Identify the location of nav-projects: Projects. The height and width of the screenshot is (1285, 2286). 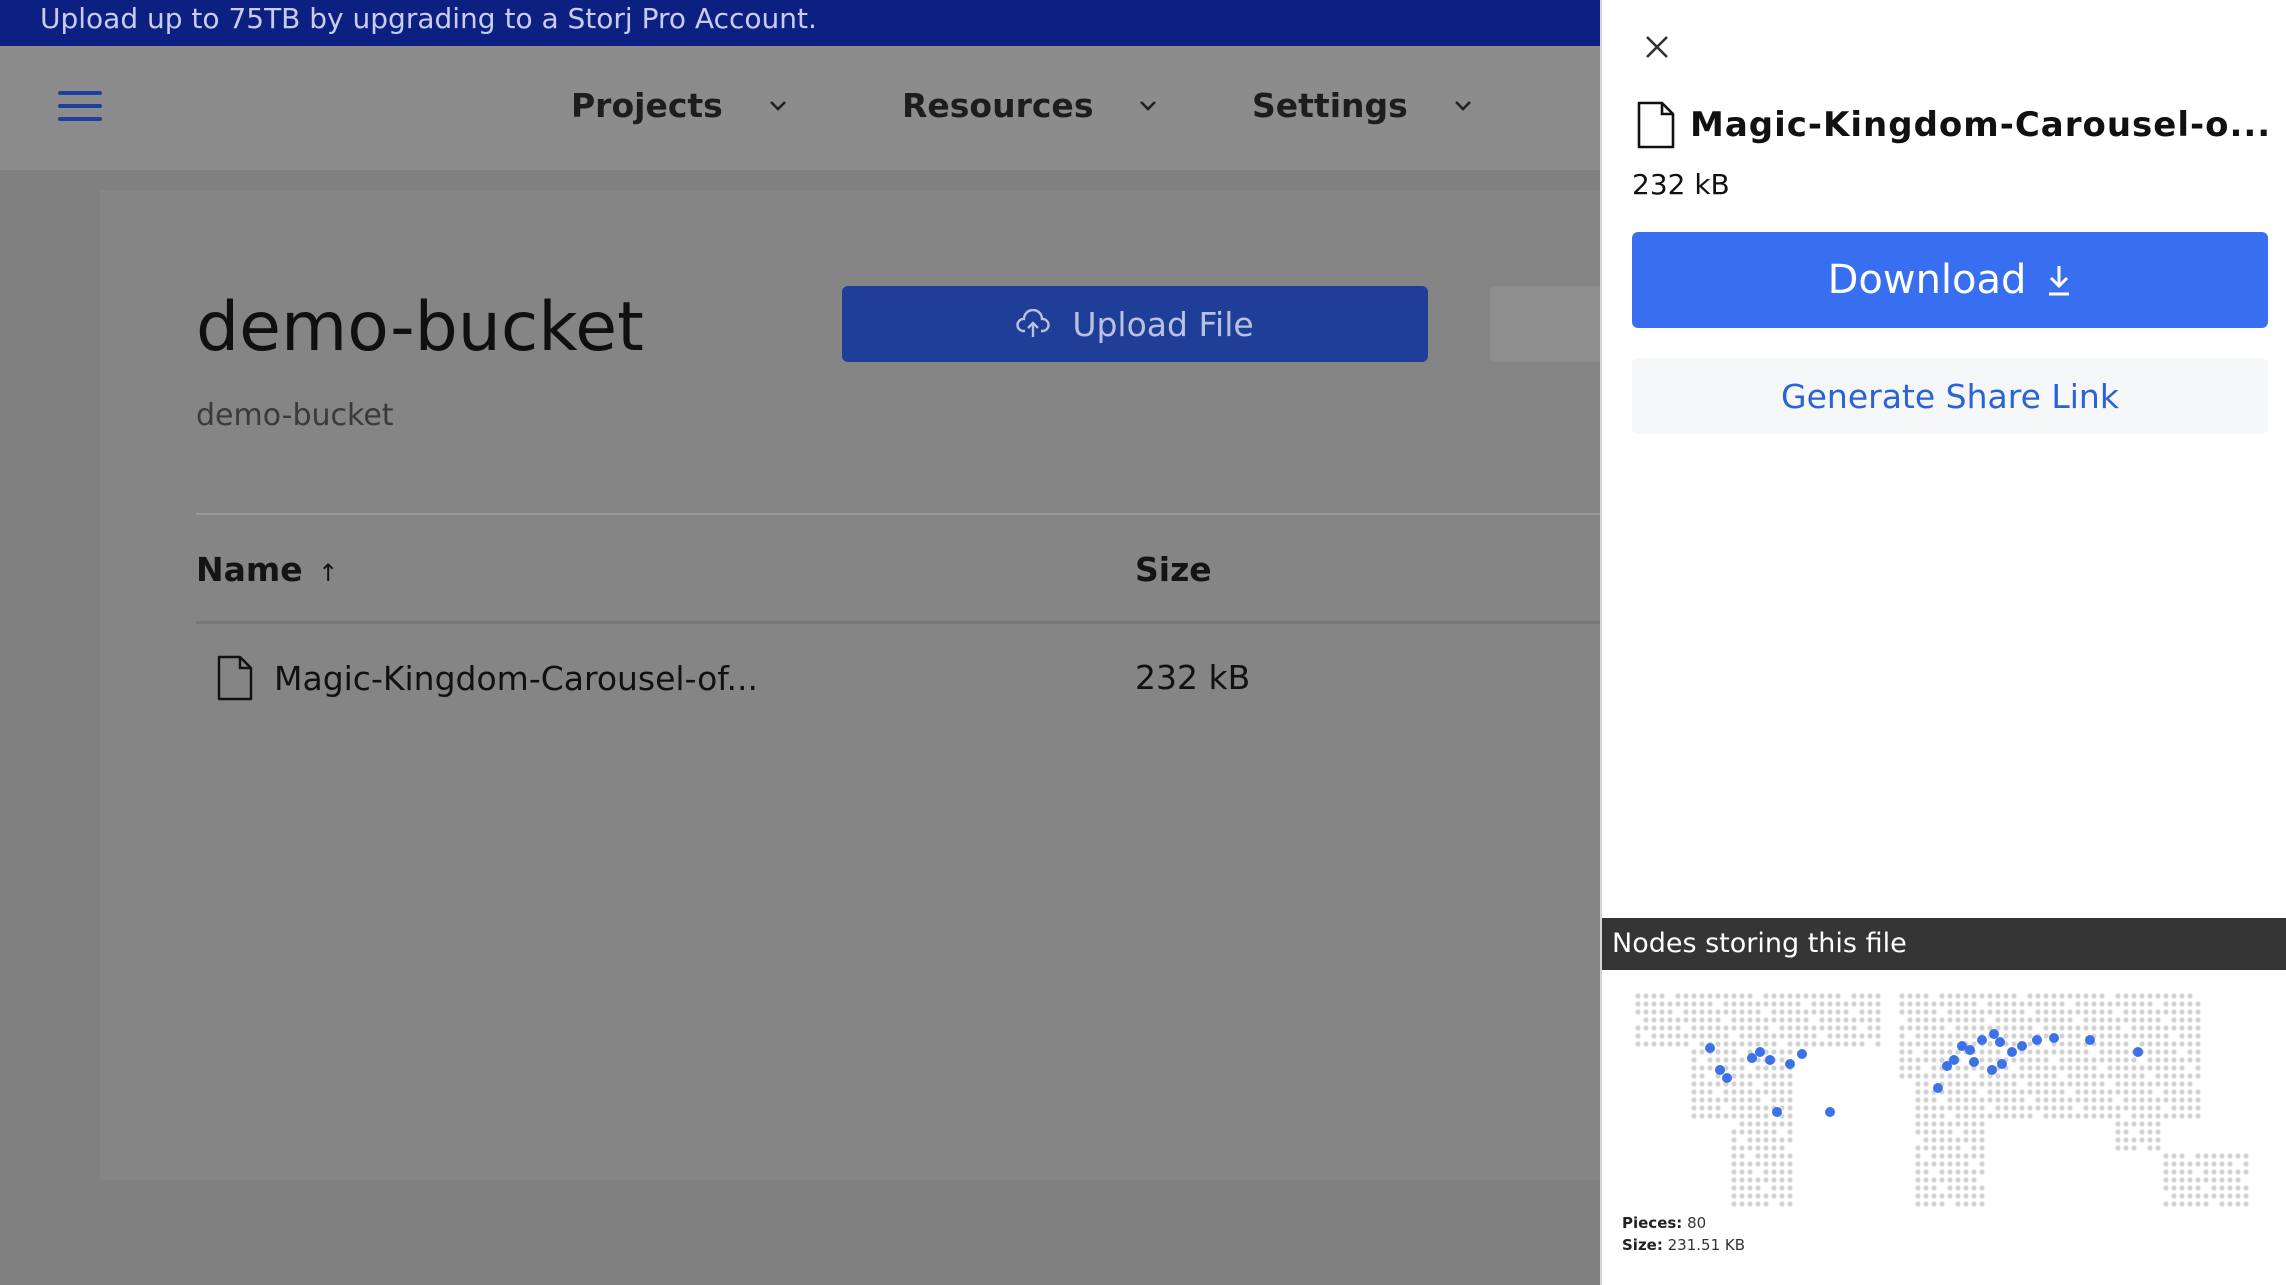
(679, 105).